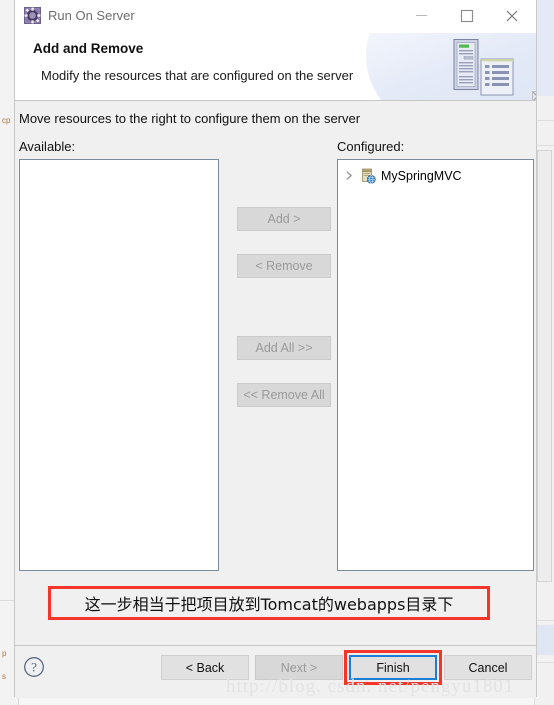 The height and width of the screenshot is (705, 554). I want to click on add-button: Add >, so click(284, 219).